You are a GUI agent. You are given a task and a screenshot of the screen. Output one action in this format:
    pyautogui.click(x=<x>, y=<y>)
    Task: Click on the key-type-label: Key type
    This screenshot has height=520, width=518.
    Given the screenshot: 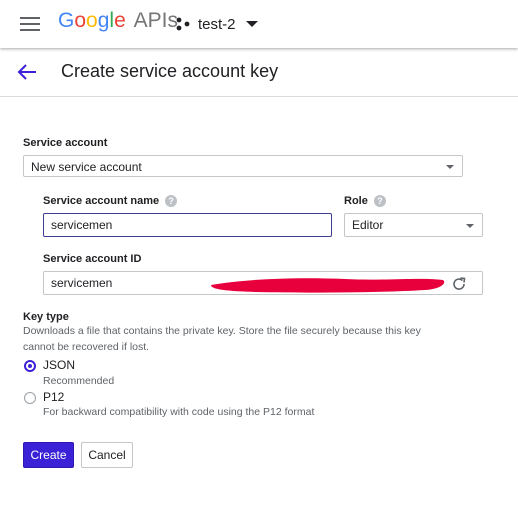 What is the action you would take?
    pyautogui.click(x=46, y=317)
    